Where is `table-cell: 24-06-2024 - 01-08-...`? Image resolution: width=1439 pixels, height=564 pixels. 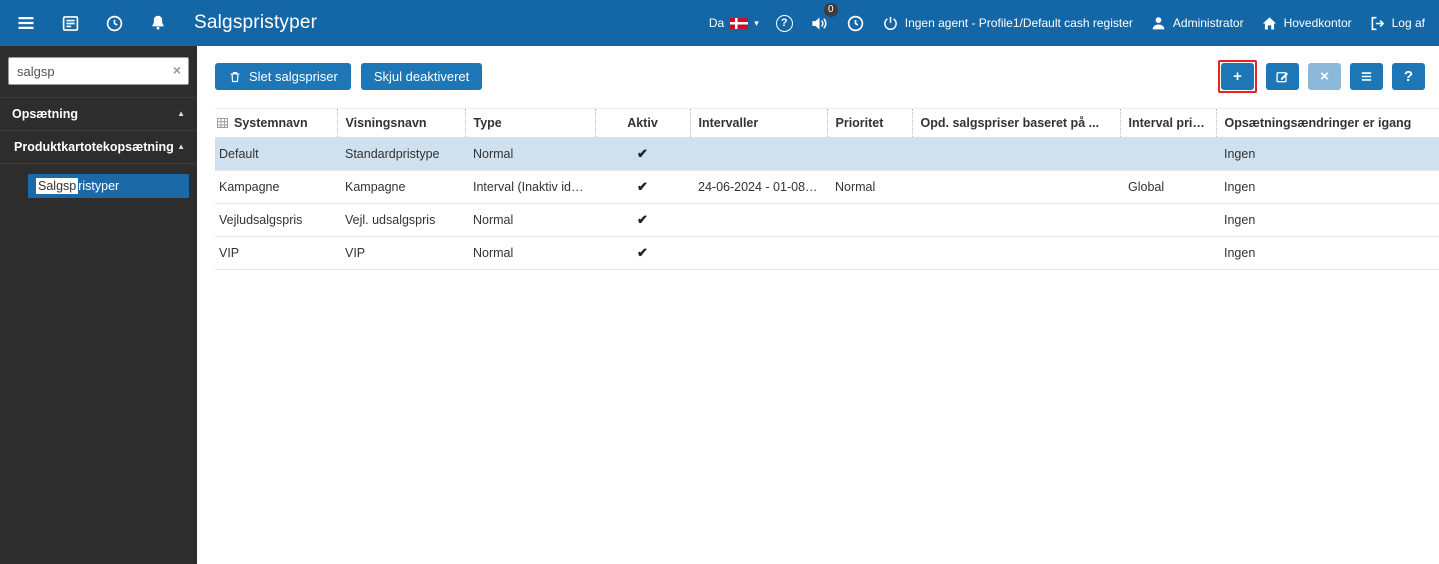
table-cell: 24-06-2024 - 01-08-... is located at coordinates (758, 187).